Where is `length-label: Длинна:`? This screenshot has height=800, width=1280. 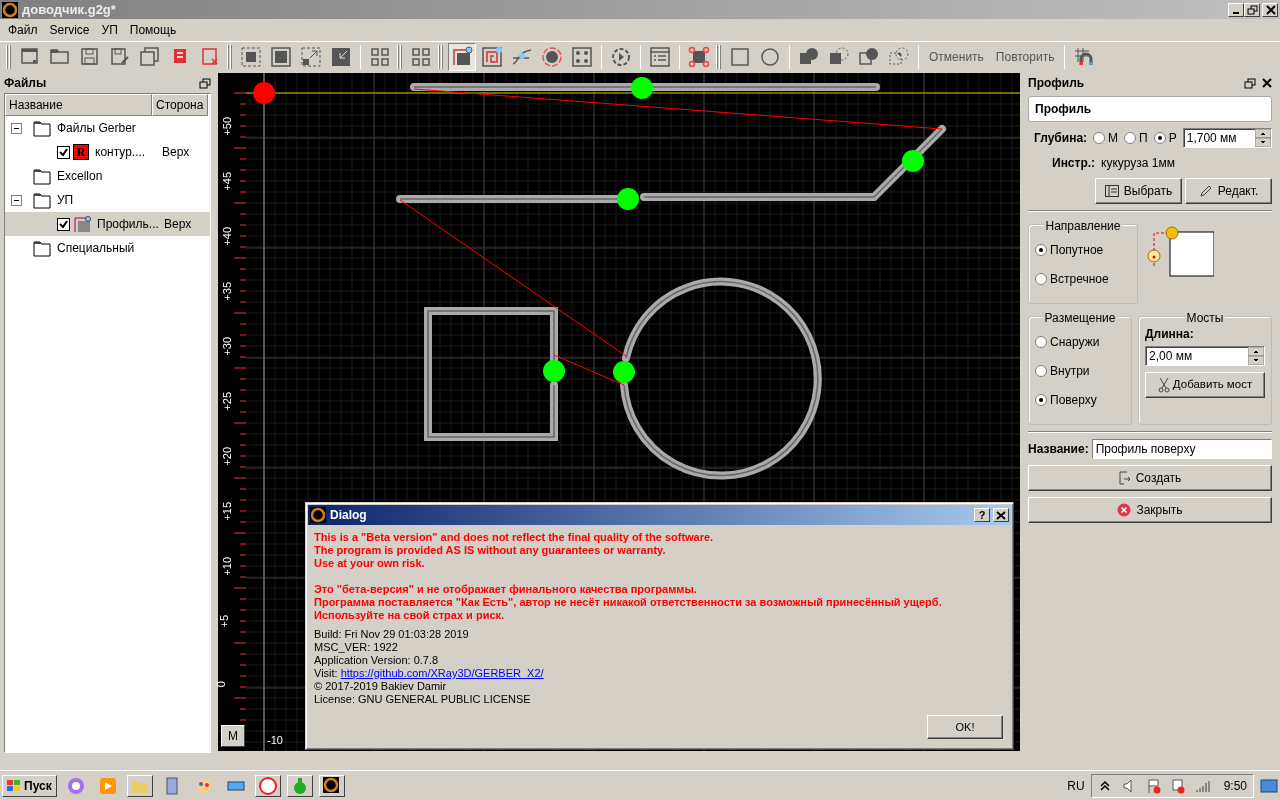 length-label: Длинна: is located at coordinates (1170, 334).